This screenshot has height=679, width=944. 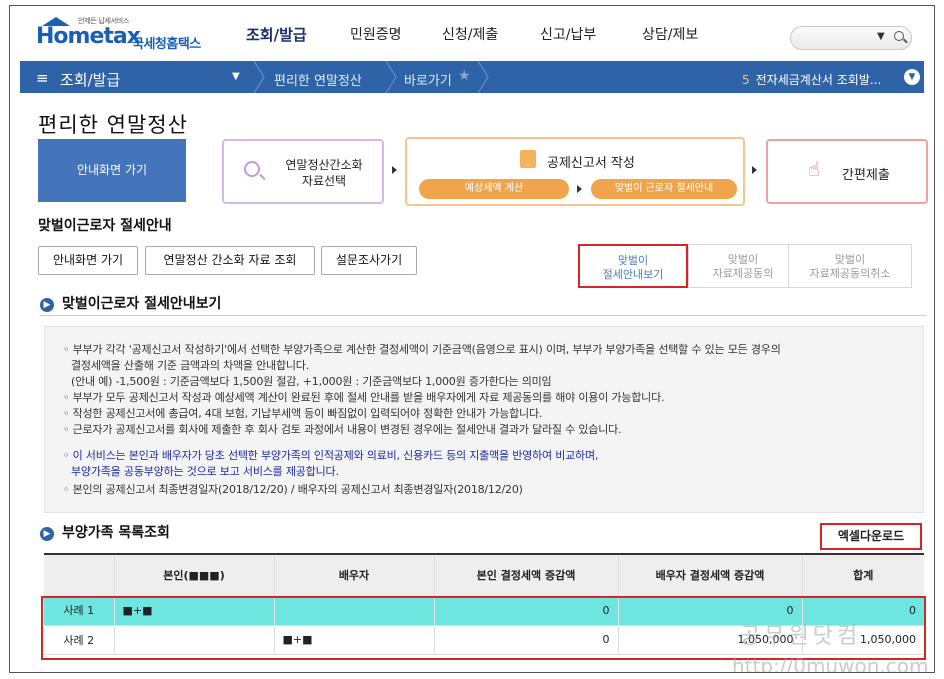 I want to click on table-header-row: 본인(■■■) 배우자 본인 결정세액 증감액 배우자 결정세액 증감액 합계, so click(x=484, y=574).